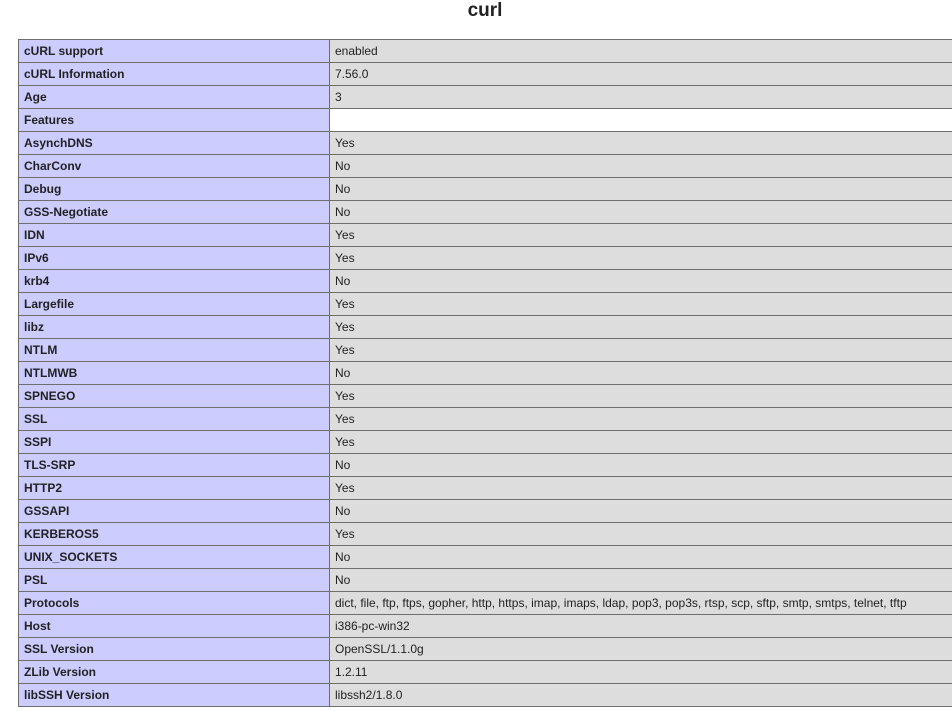 The height and width of the screenshot is (711, 952). I want to click on table-row: HTTP2 Yes, so click(485, 488).